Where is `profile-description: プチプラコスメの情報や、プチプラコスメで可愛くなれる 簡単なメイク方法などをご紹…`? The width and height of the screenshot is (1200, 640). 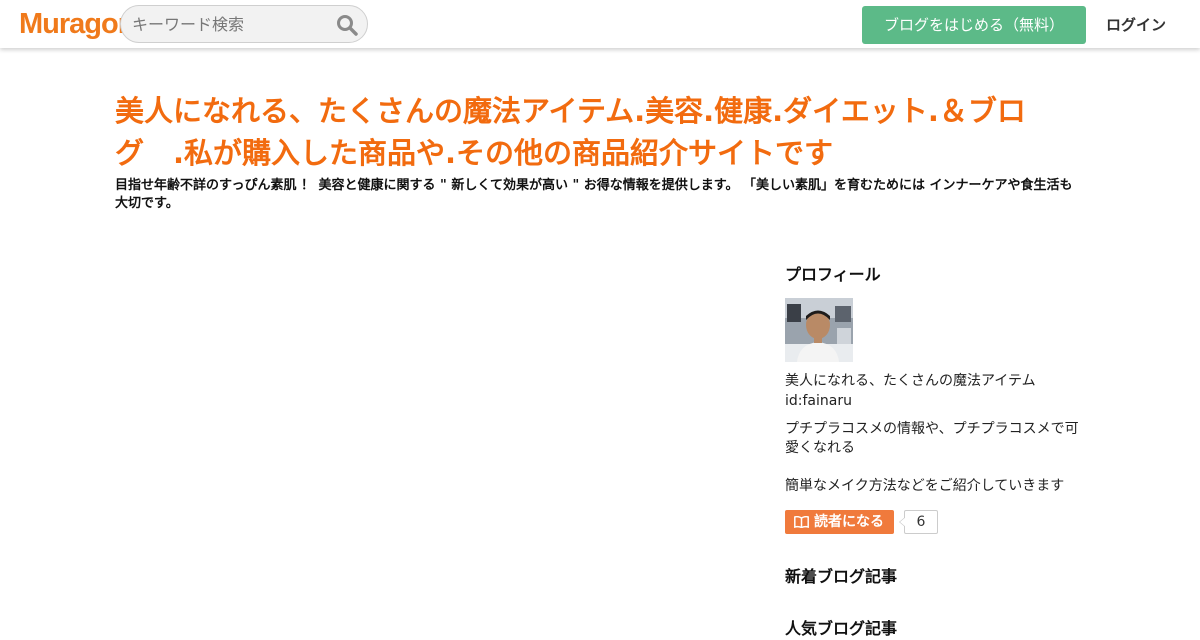 profile-description: プチプラコスメの情報や、プチプラコスメで可愛くなれる 簡単なメイク方法などをご紹… is located at coordinates (935, 458).